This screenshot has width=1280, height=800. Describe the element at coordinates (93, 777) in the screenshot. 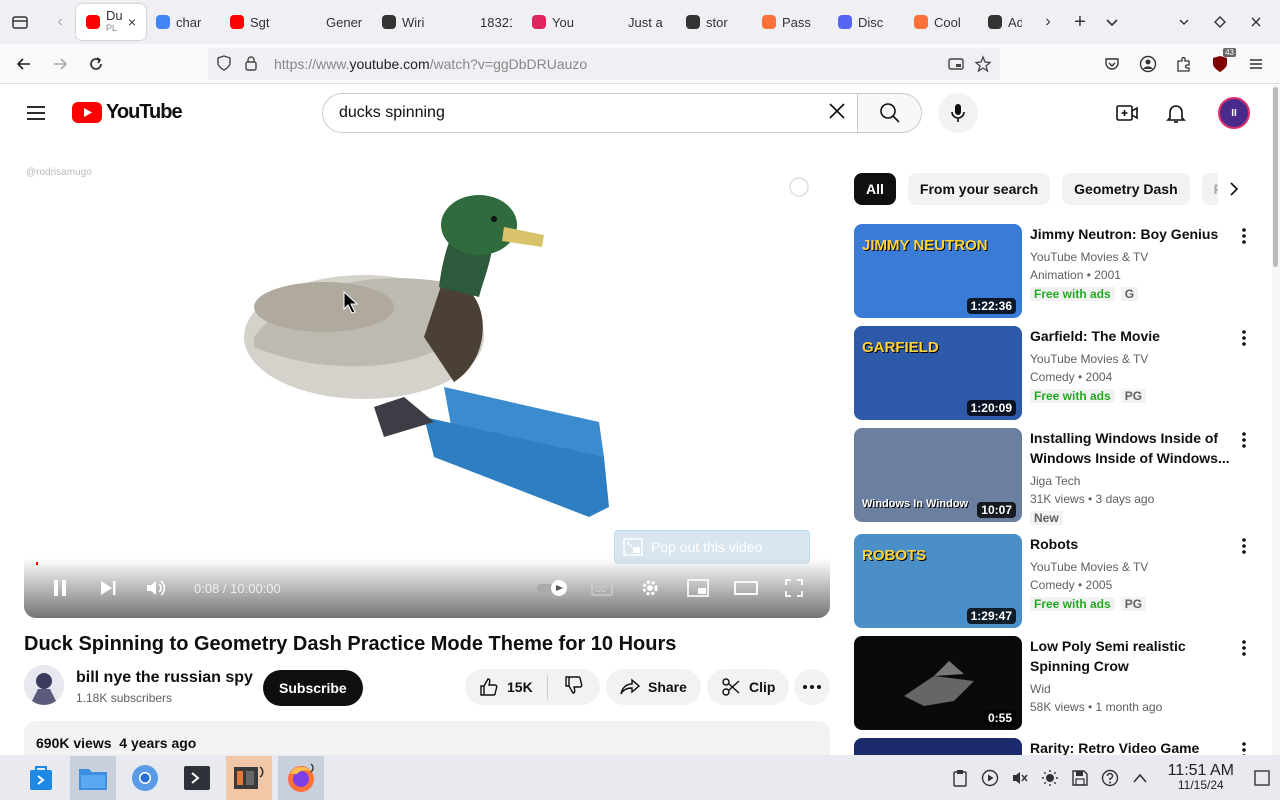

I see `file-manager-button` at that location.